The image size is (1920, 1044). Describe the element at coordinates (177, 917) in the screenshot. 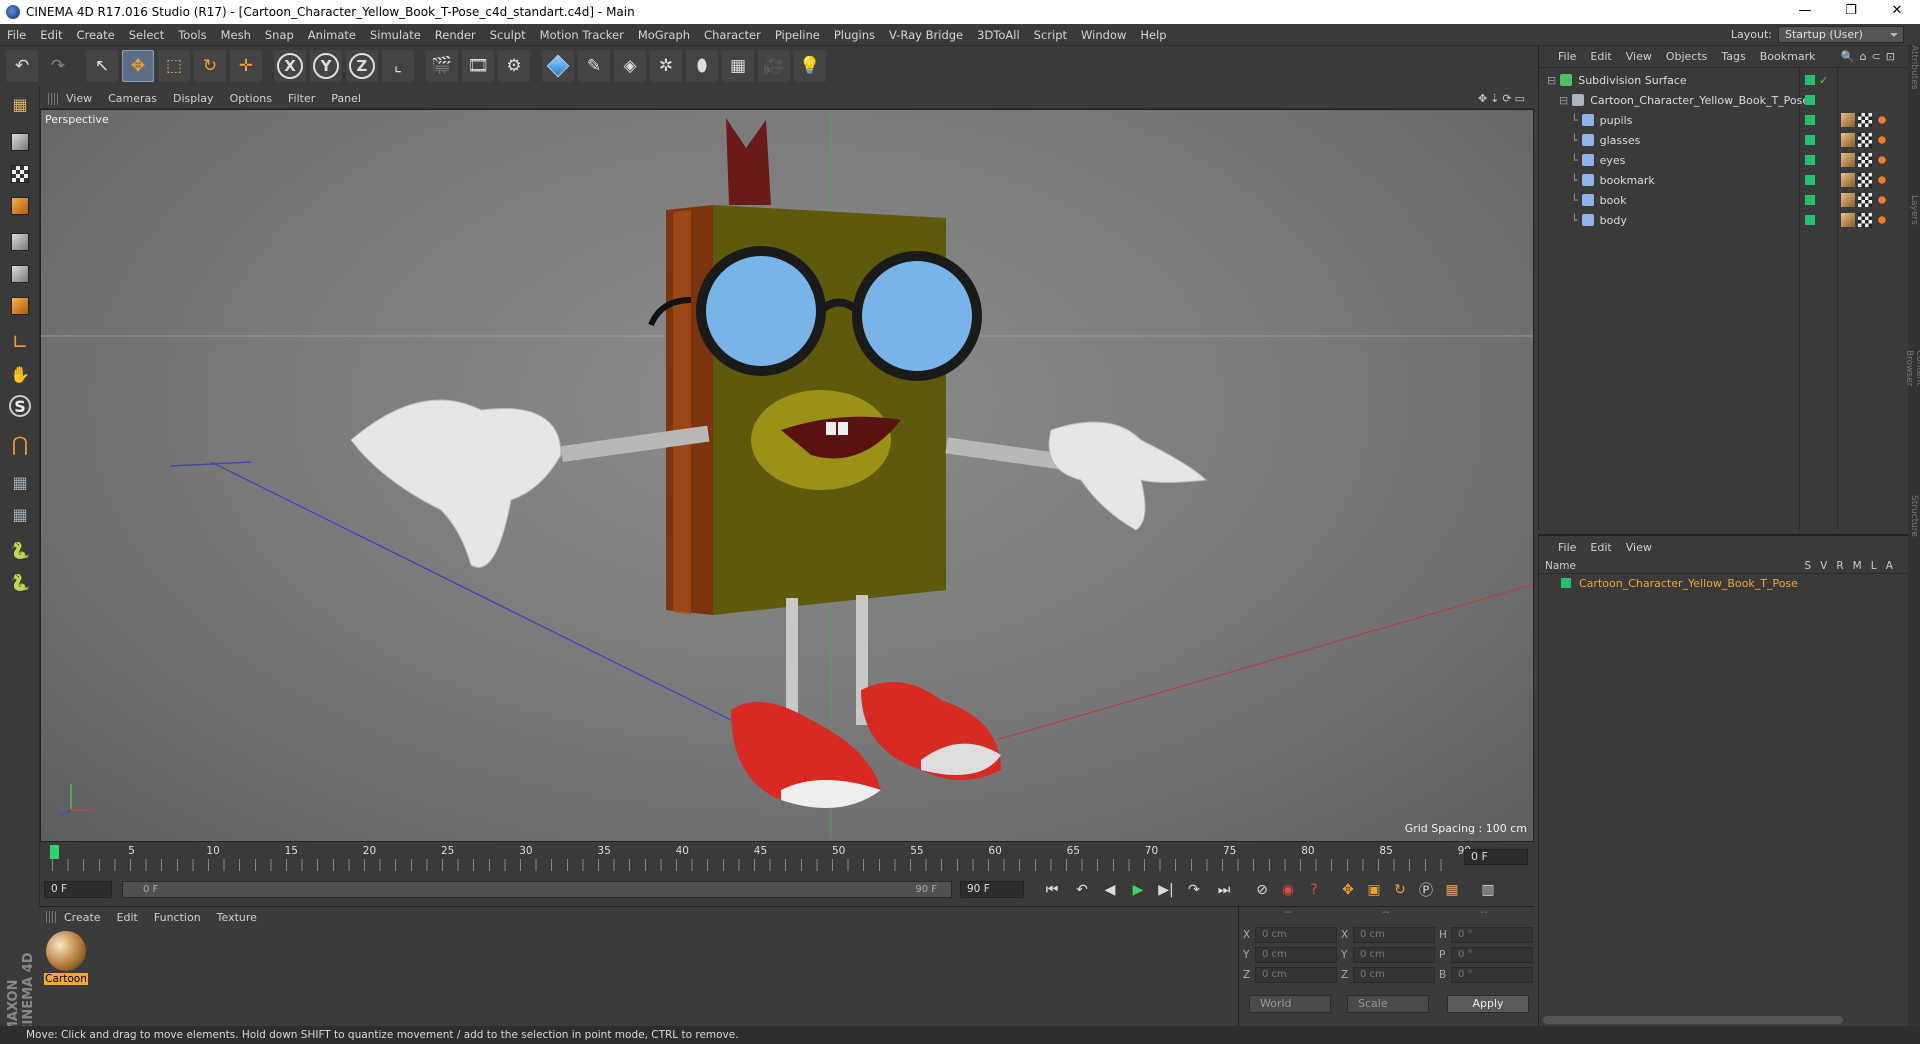

I see `material-menu-function: Function` at that location.